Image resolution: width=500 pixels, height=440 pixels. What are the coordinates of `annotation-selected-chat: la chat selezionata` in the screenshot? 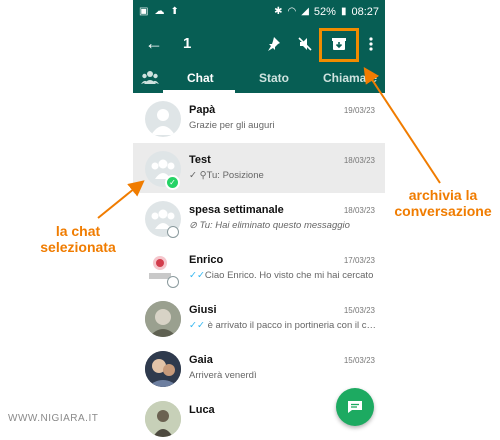 It's located at (78, 239).